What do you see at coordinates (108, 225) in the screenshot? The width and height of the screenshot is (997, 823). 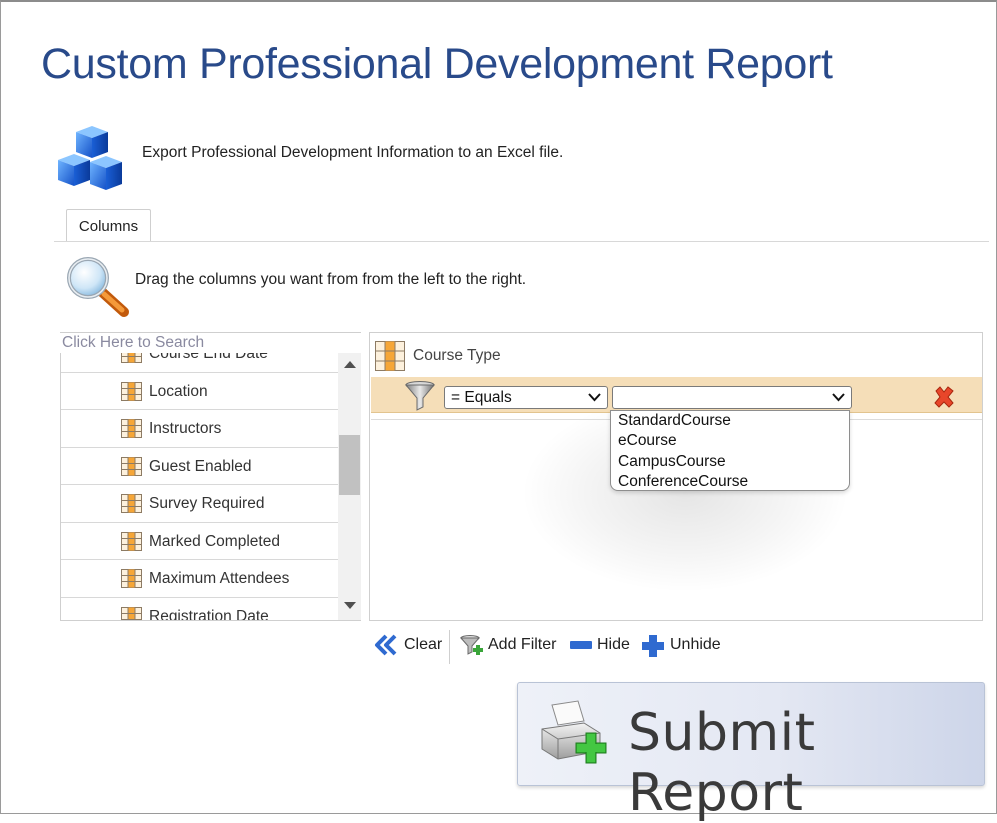 I see `tab-columns: Columns` at bounding box center [108, 225].